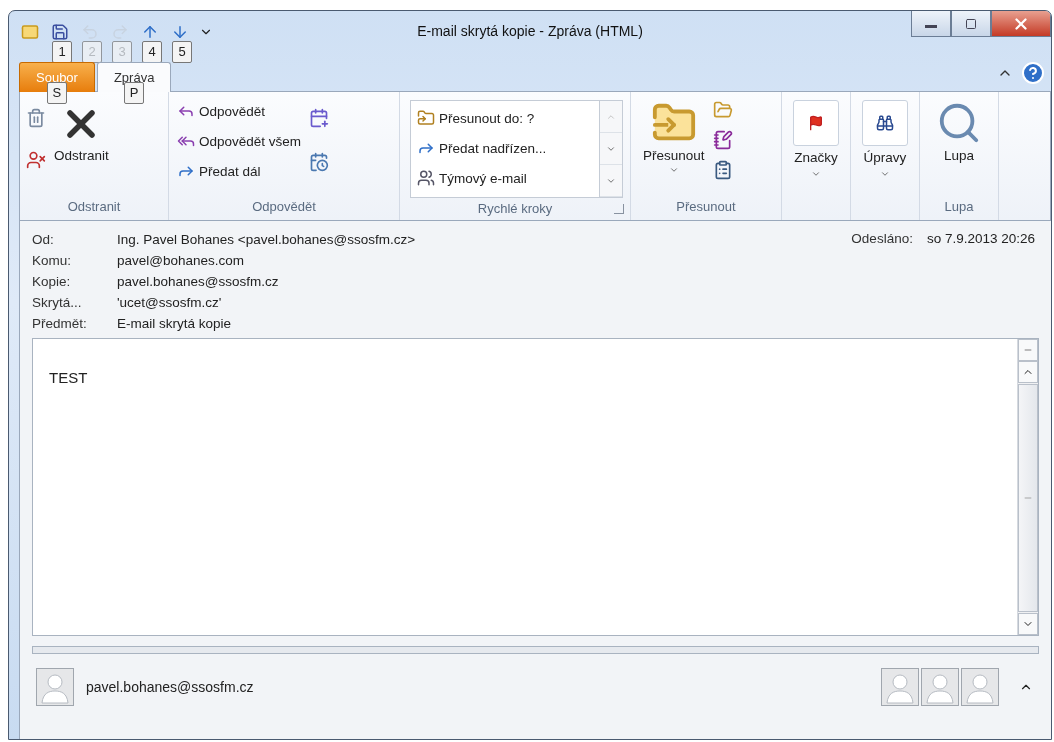 The height and width of the screenshot is (742, 1054). I want to click on field-label: Komu:, so click(52, 260).